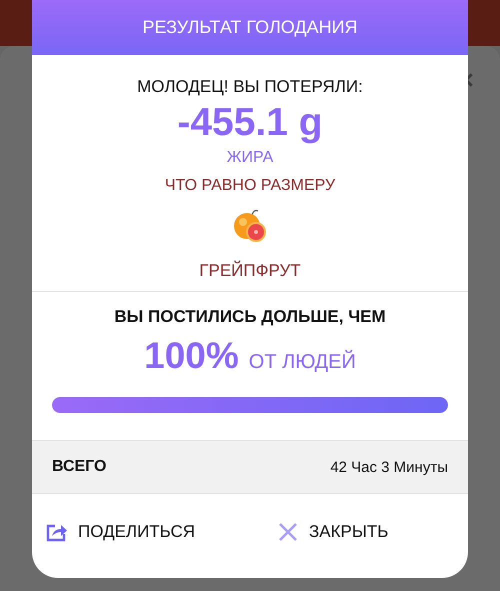 Image resolution: width=500 pixels, height=591 pixels. What do you see at coordinates (250, 123) in the screenshot?
I see `loss-amount: -455.1 g` at bounding box center [250, 123].